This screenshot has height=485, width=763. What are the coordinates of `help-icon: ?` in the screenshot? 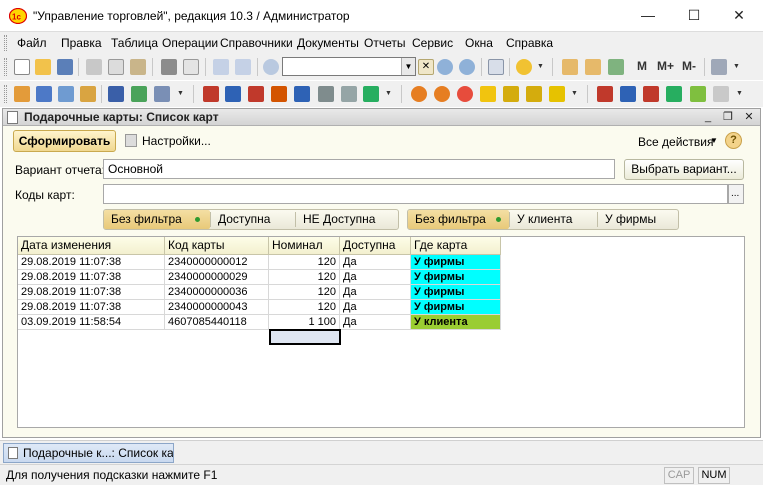 It's located at (733, 140).